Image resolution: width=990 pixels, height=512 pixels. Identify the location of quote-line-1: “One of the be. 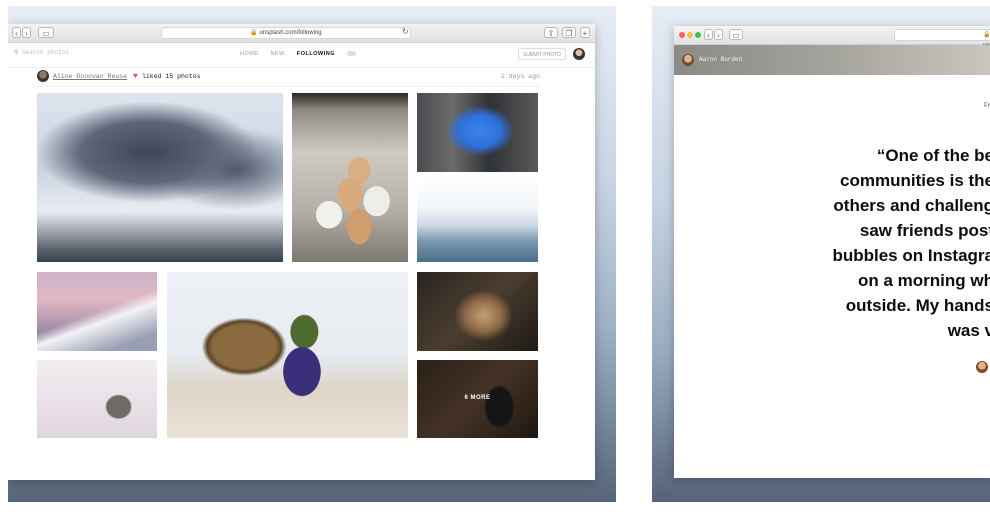
(933, 155).